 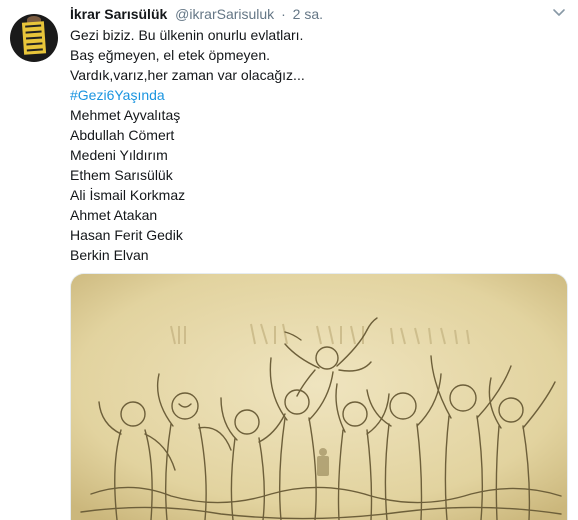 I want to click on name-line: Ahmet Atakan, so click(x=114, y=215).